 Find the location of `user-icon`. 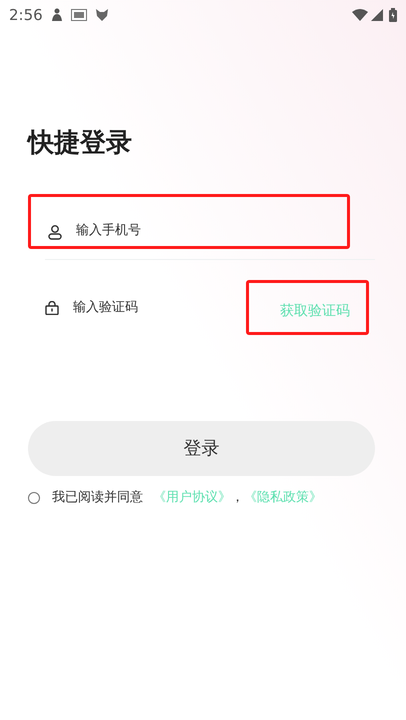

user-icon is located at coordinates (55, 232).